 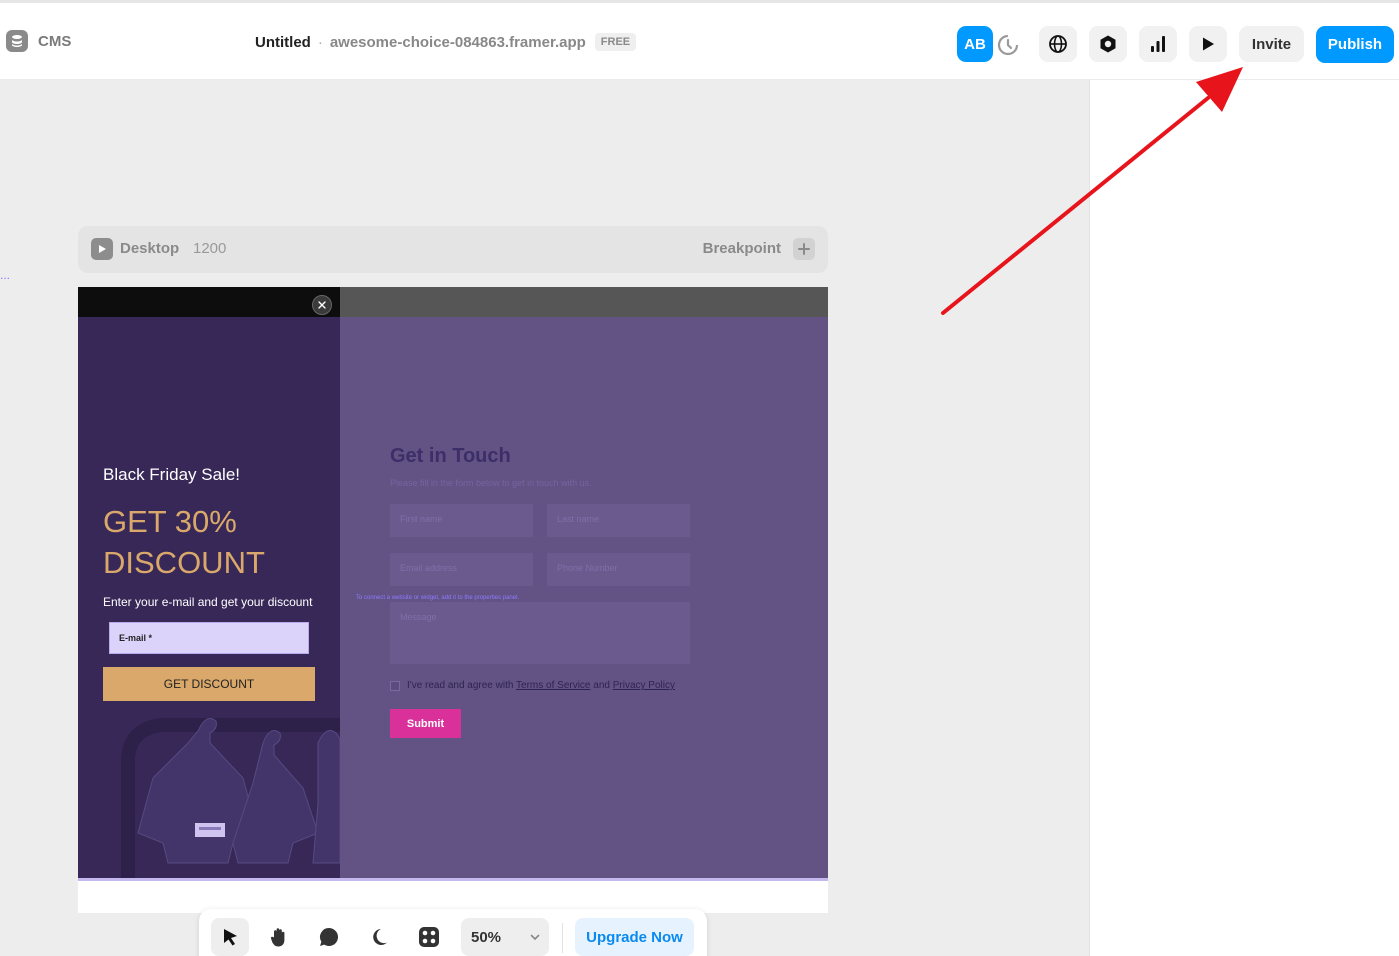 I want to click on site-domain: awesome-choice-084863.framer.app, so click(x=458, y=42).